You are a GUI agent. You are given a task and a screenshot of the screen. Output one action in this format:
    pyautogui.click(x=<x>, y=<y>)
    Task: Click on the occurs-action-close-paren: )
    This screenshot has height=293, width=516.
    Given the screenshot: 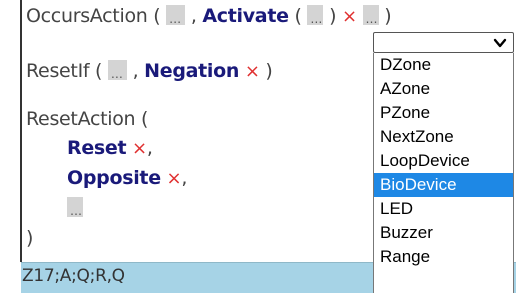 What is the action you would take?
    pyautogui.click(x=388, y=16)
    